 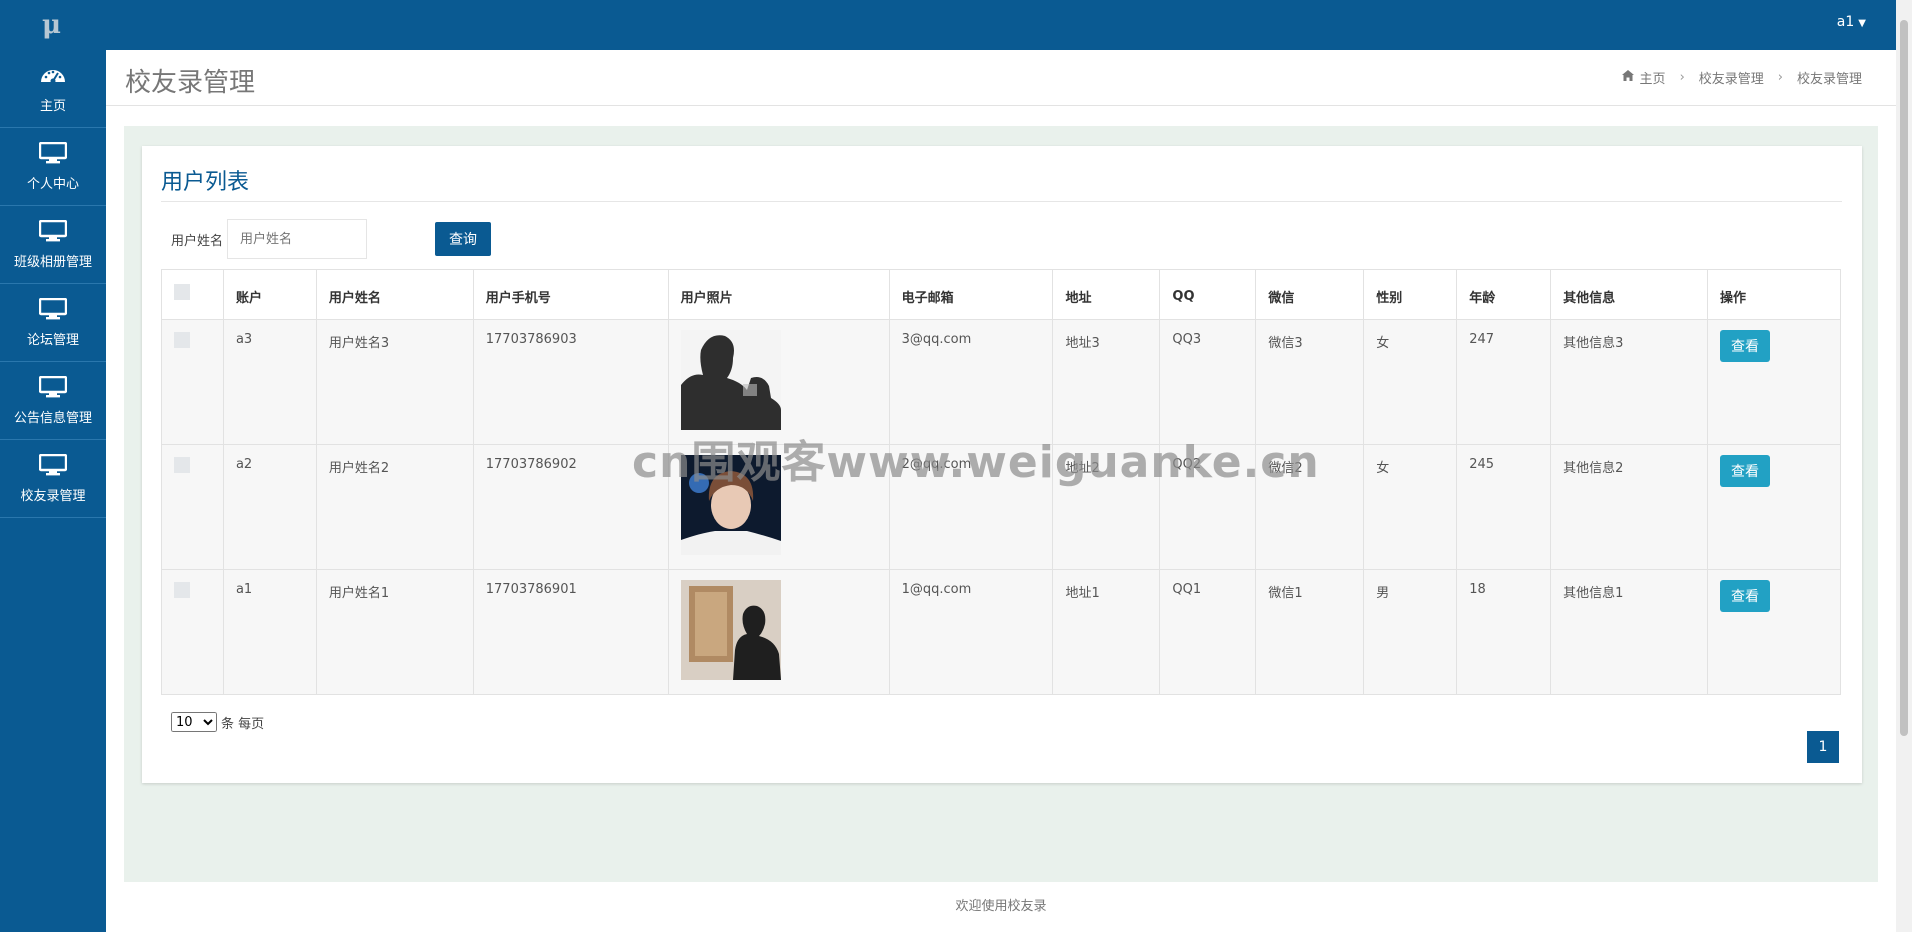 I want to click on column-header: 其他信息, so click(x=1629, y=294).